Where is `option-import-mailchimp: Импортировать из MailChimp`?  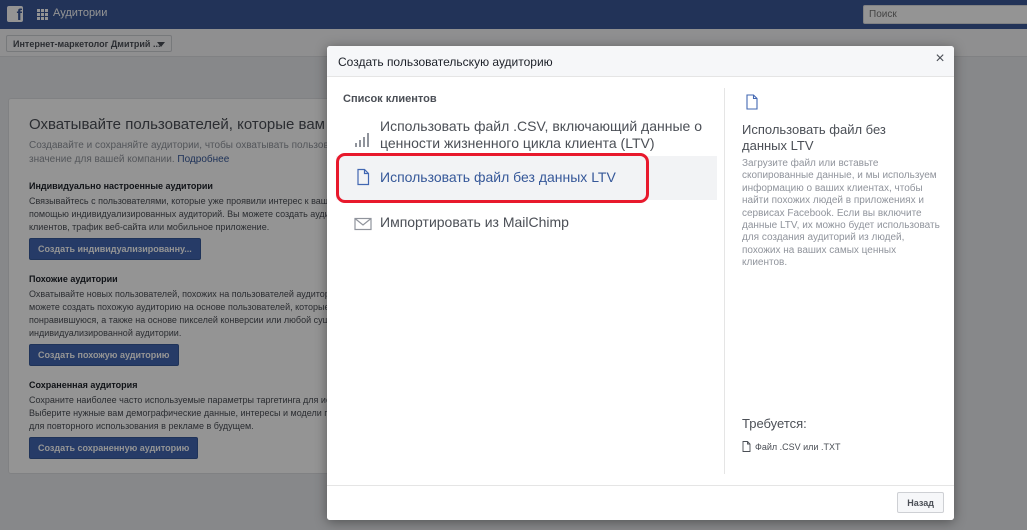
option-import-mailchimp: Импортировать из MailChimp is located at coordinates (526, 222).